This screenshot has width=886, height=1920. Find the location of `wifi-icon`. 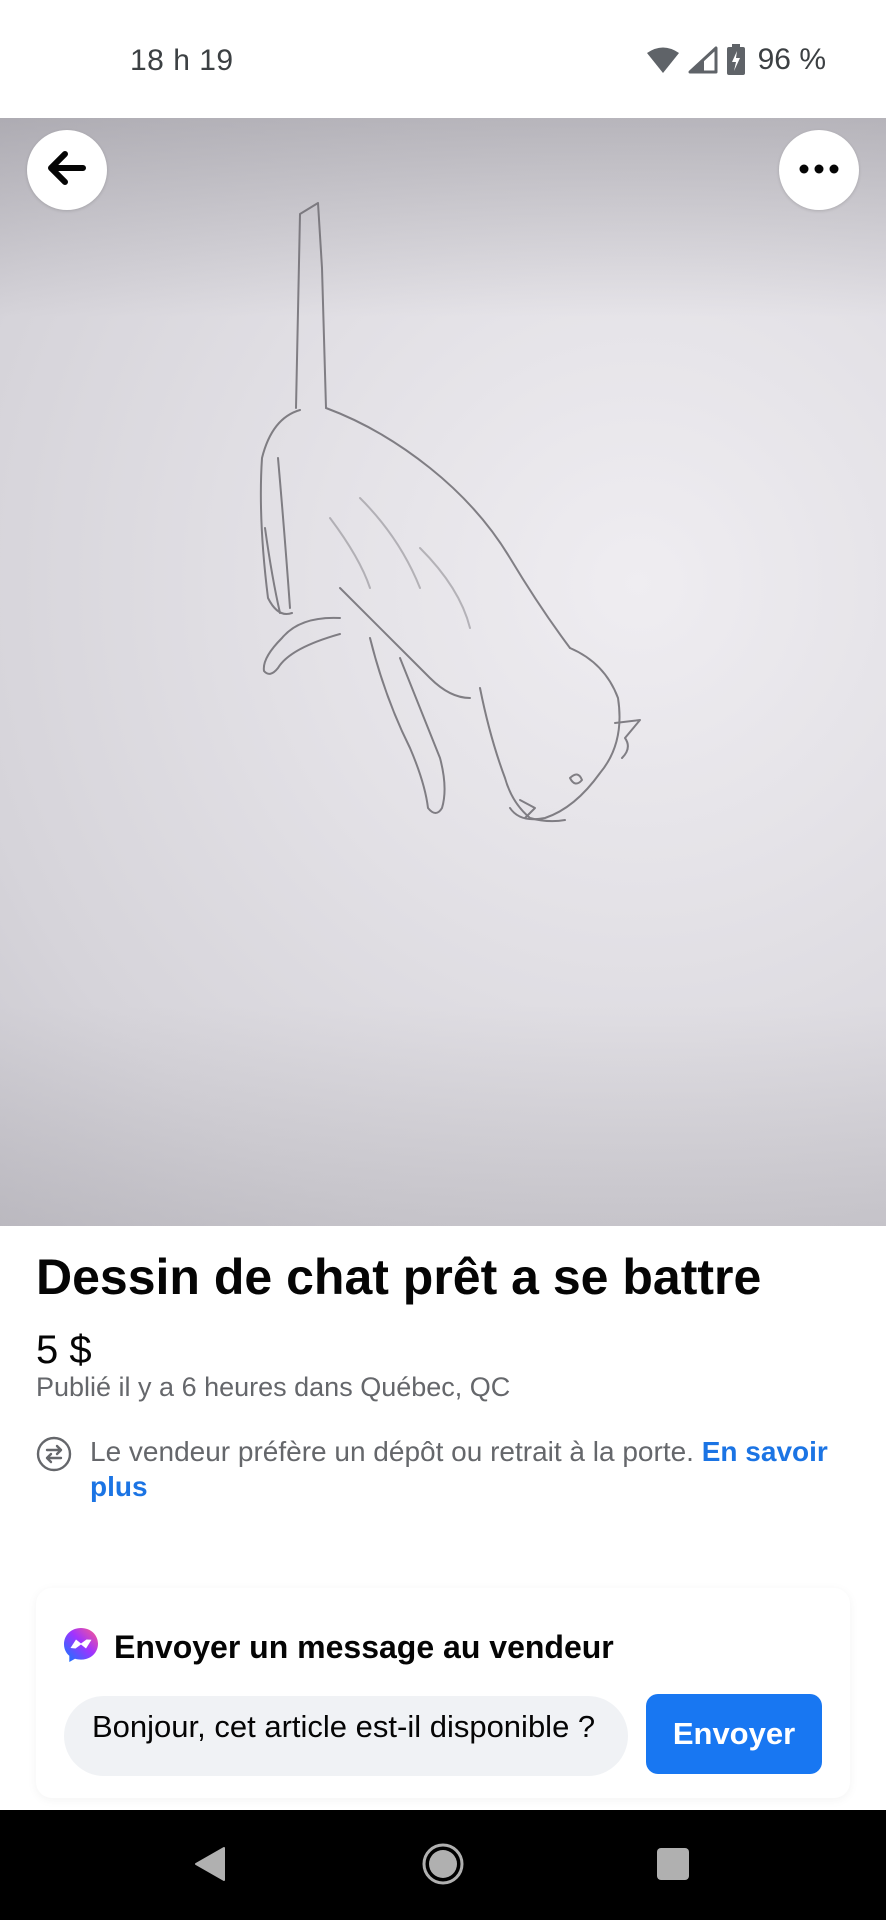

wifi-icon is located at coordinates (663, 60).